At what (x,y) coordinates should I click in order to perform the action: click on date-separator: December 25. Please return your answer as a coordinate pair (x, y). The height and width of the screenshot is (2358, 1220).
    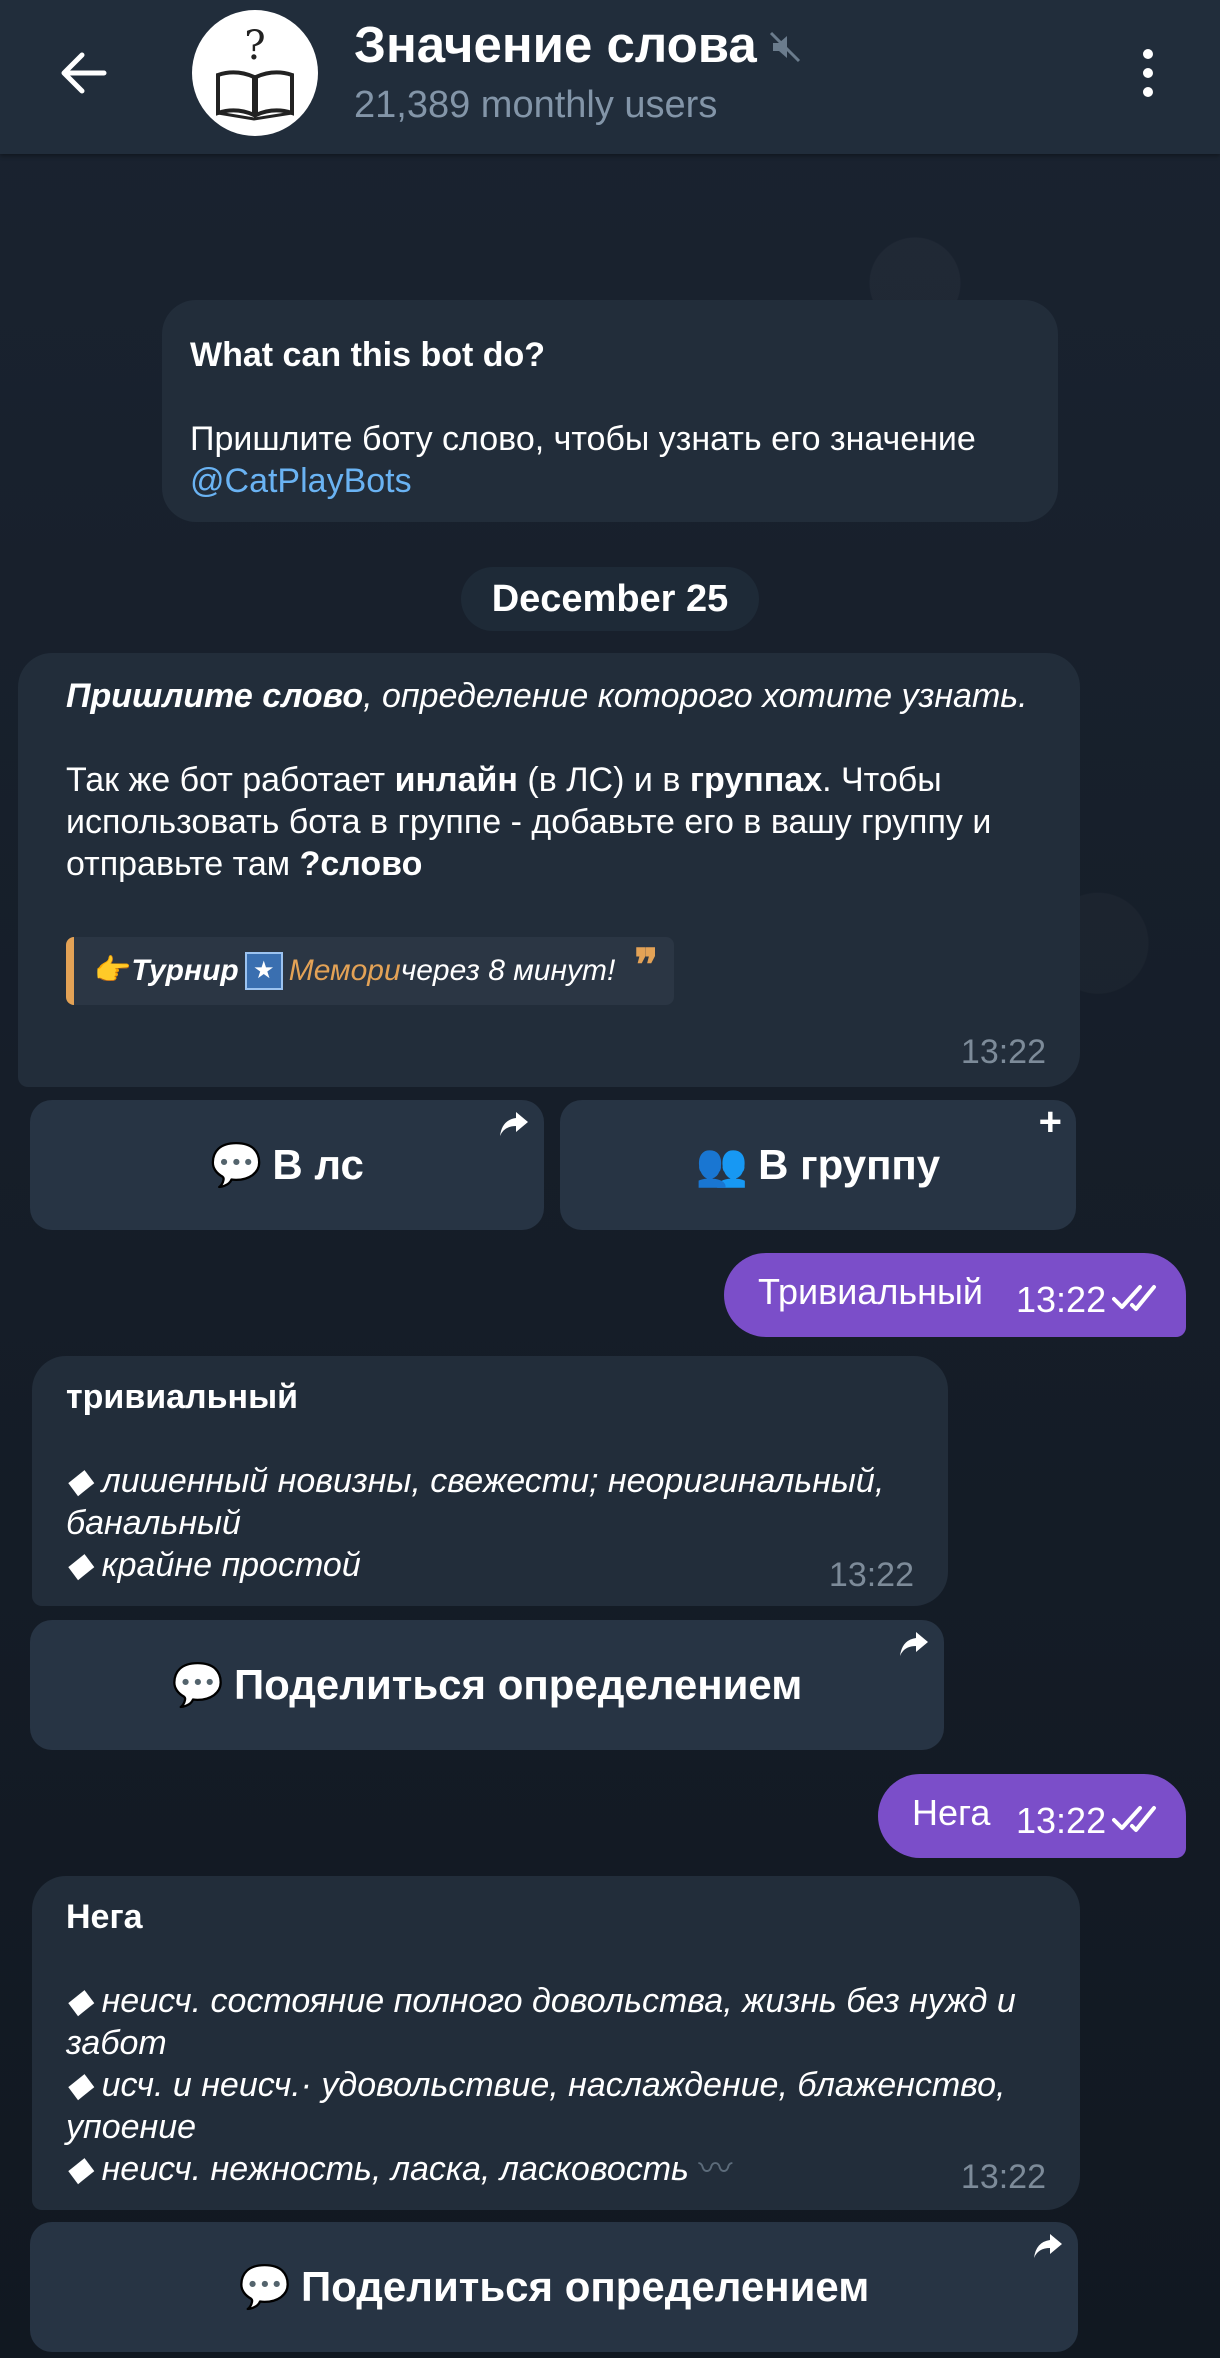
    Looking at the image, I should click on (610, 599).